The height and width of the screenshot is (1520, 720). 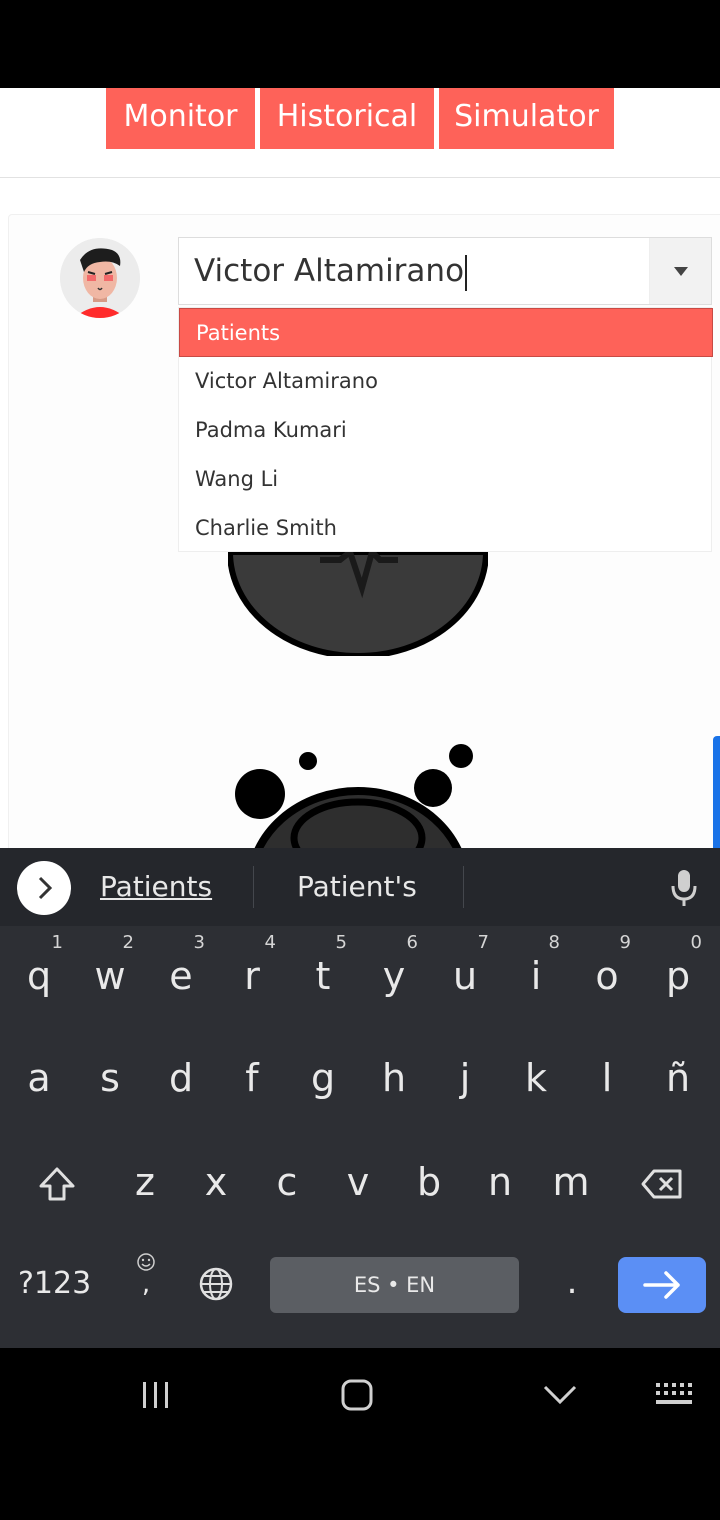 What do you see at coordinates (357, 1395) in the screenshot?
I see `home-icon` at bounding box center [357, 1395].